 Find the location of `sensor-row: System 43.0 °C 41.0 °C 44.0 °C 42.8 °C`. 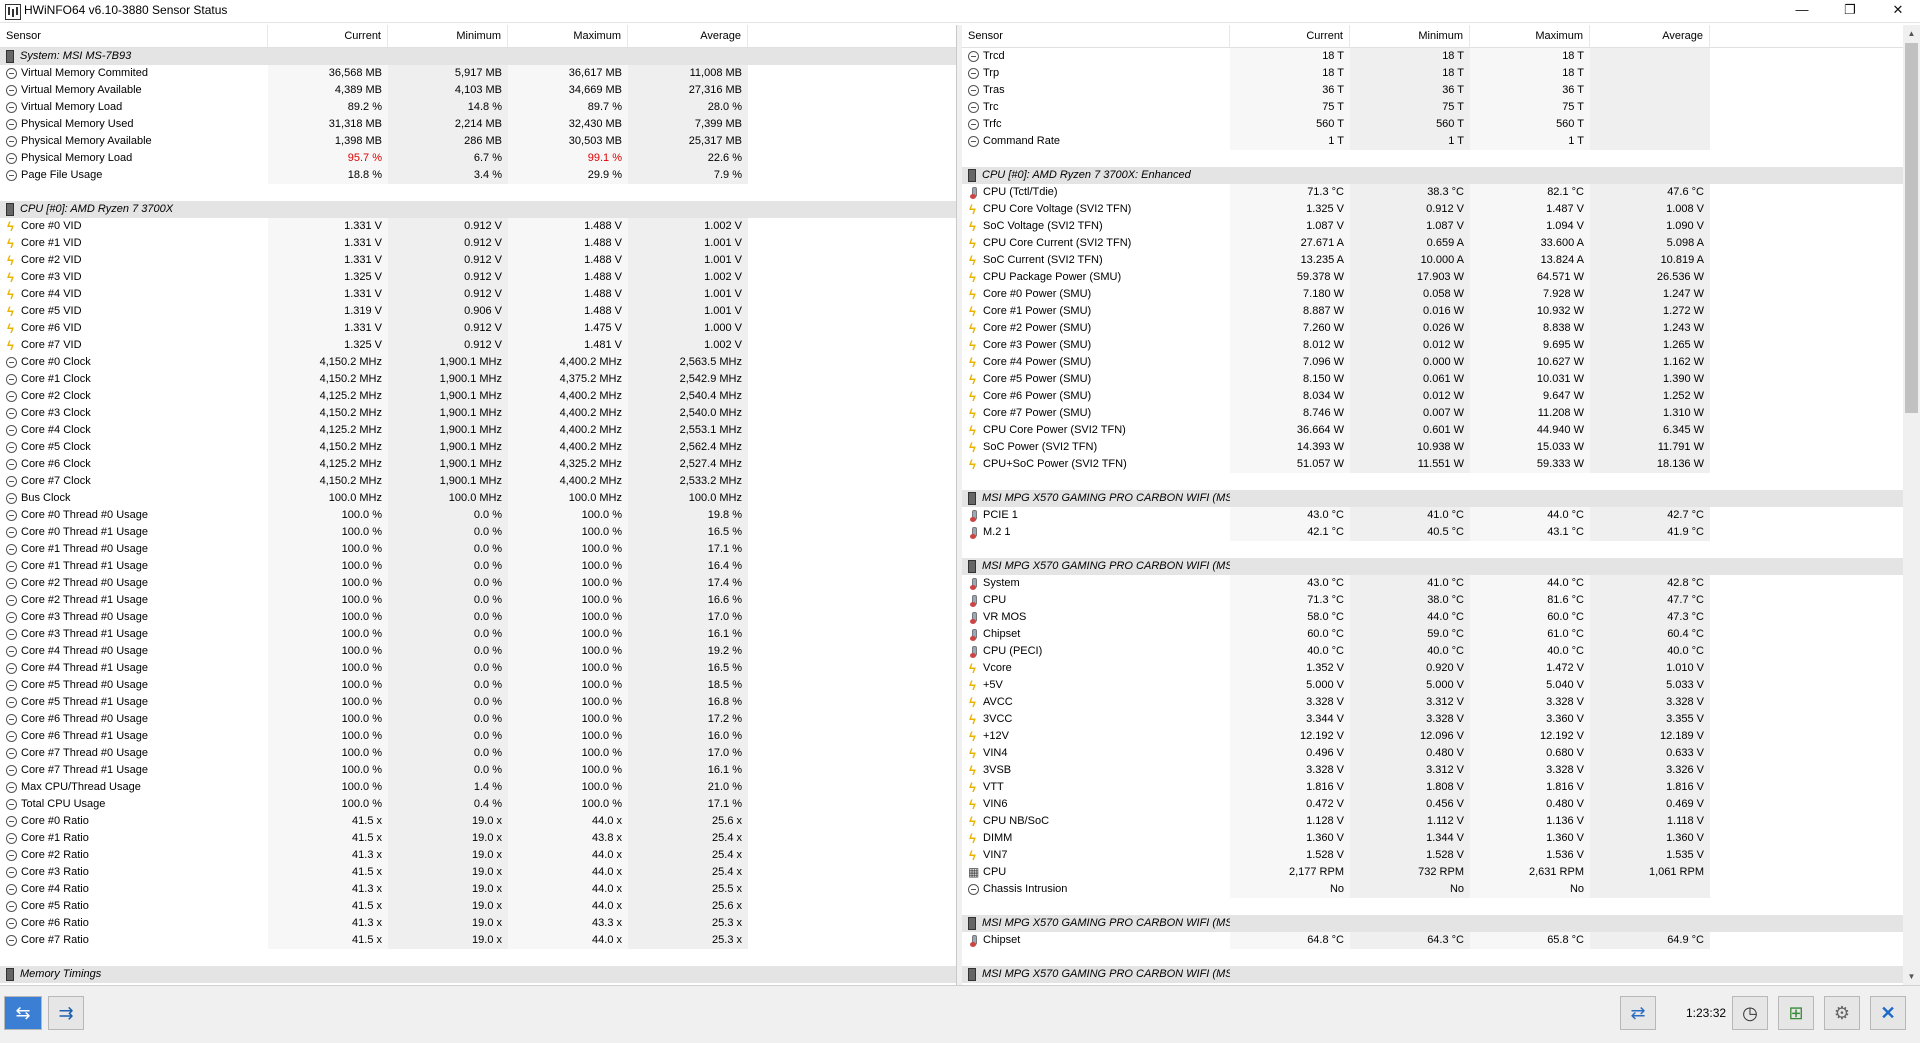

sensor-row: System 43.0 °C 41.0 °C 44.0 °C 42.8 °C is located at coordinates (1441, 583).